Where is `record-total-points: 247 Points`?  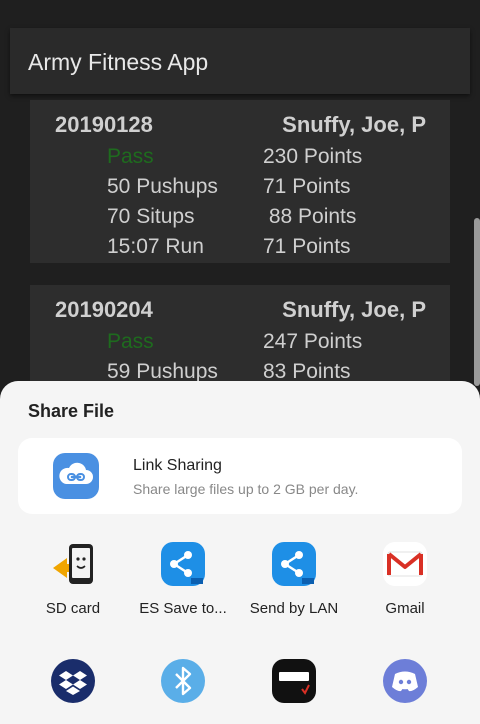
record-total-points: 247 Points is located at coordinates (313, 341).